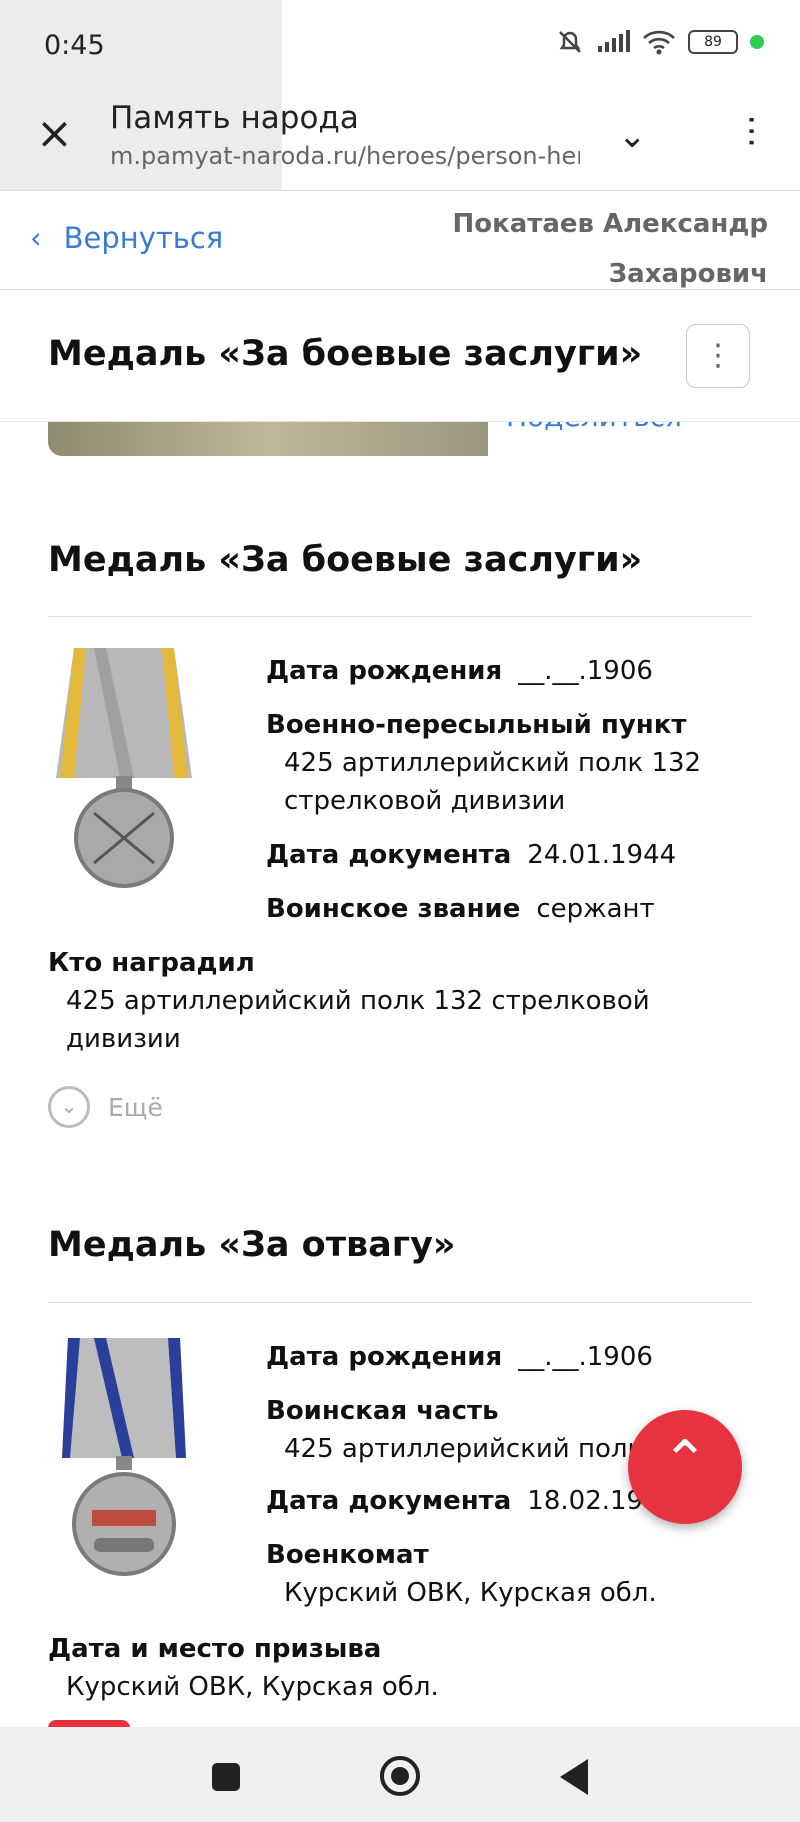  I want to click on recents-icon, so click(226, 1777).